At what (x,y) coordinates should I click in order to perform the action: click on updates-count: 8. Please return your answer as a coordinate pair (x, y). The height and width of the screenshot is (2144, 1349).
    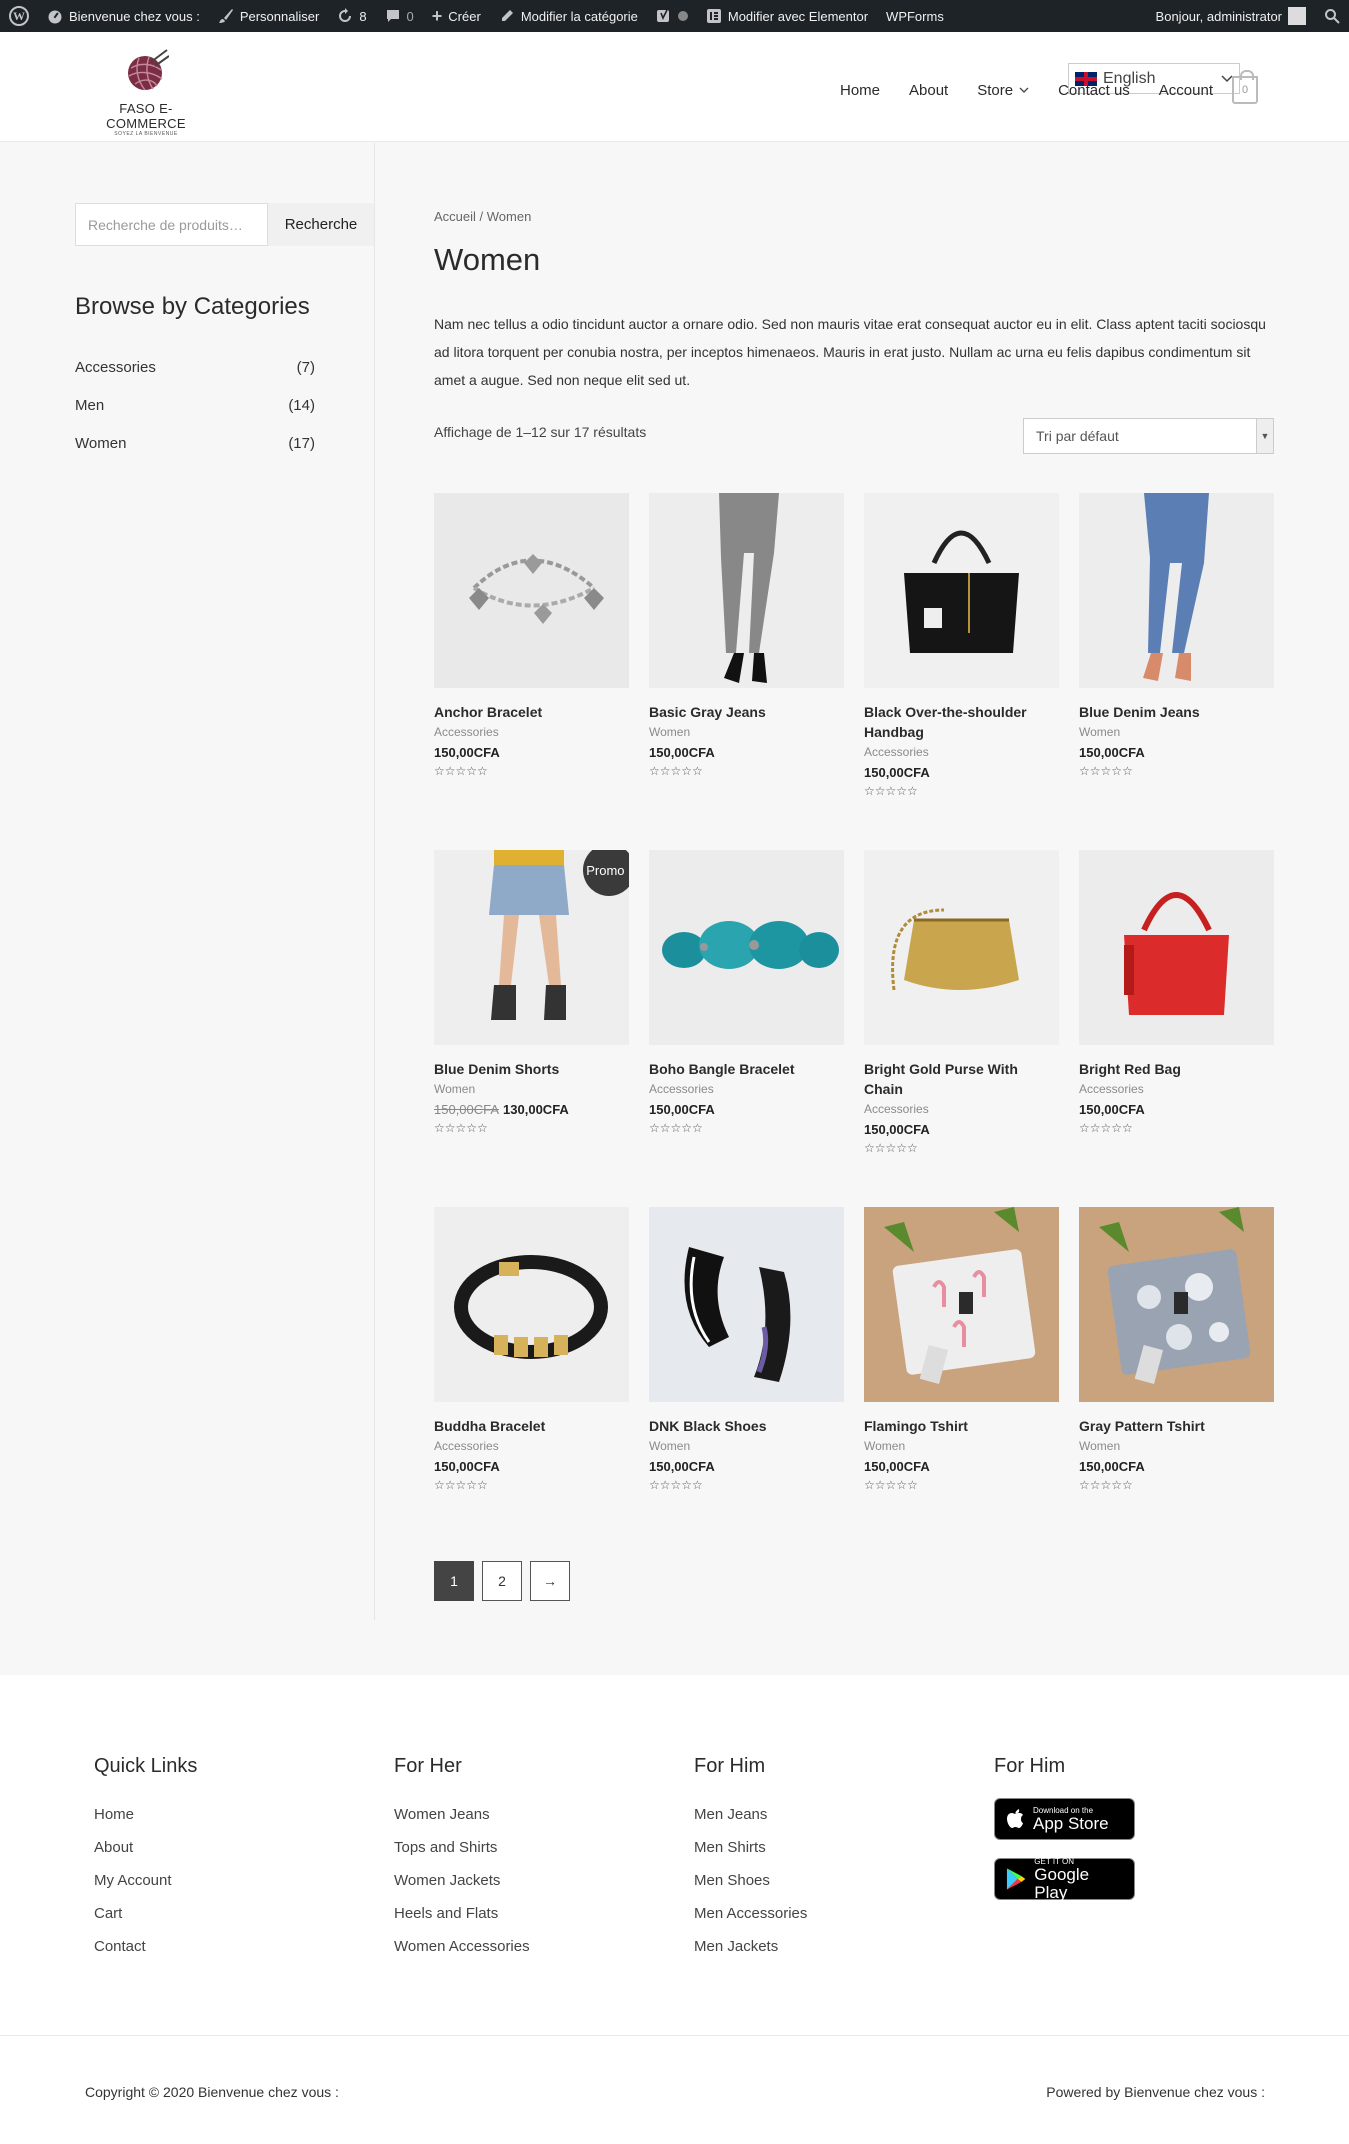
    Looking at the image, I should click on (363, 16).